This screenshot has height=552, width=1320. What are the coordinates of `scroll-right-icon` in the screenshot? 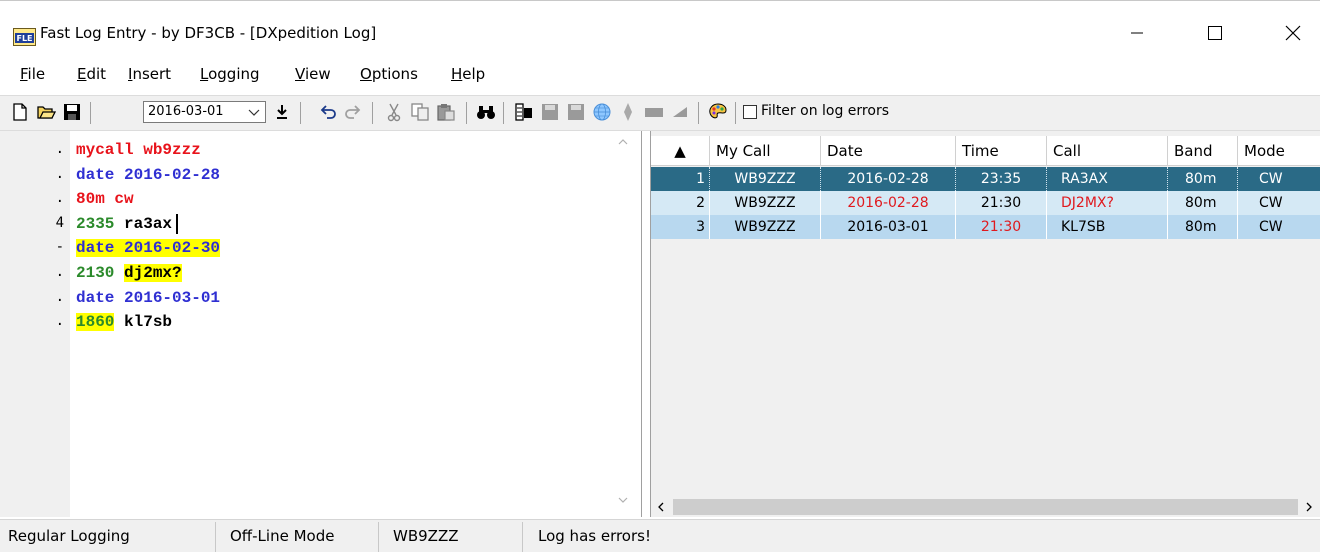 It's located at (1309, 507).